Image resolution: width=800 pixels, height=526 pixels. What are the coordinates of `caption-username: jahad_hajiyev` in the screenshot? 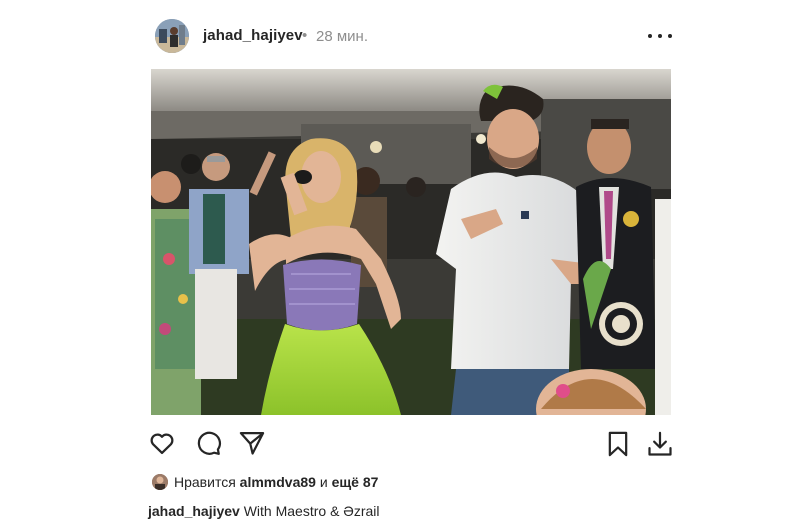 It's located at (194, 511).